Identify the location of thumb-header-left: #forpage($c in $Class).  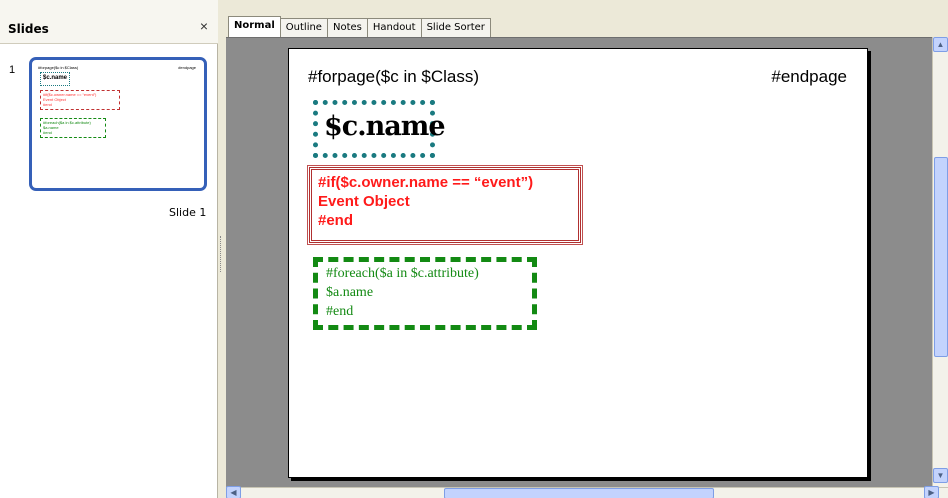
(58, 67).